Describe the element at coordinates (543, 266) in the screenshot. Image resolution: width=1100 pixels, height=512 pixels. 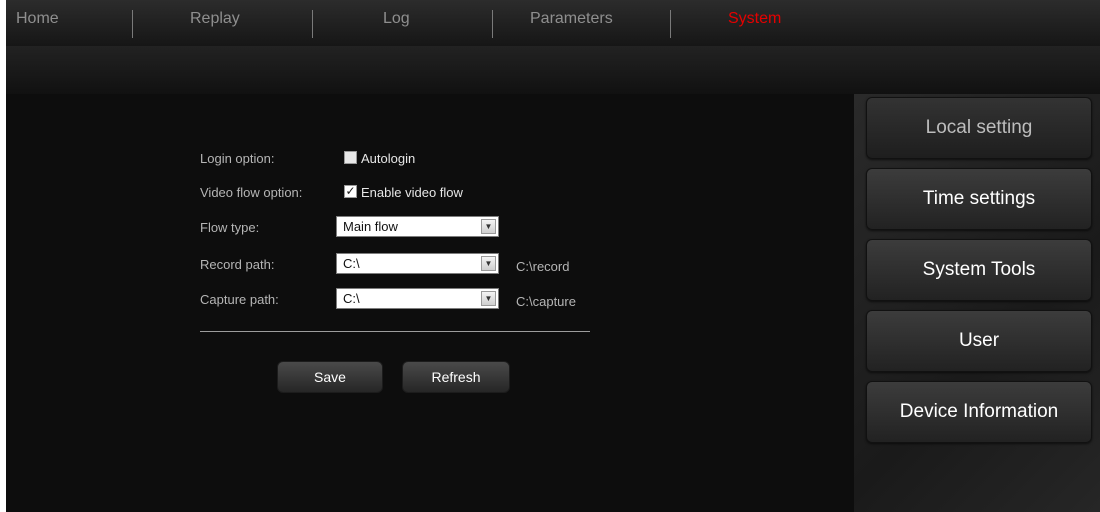
I see `record-path-text: C:\record` at that location.